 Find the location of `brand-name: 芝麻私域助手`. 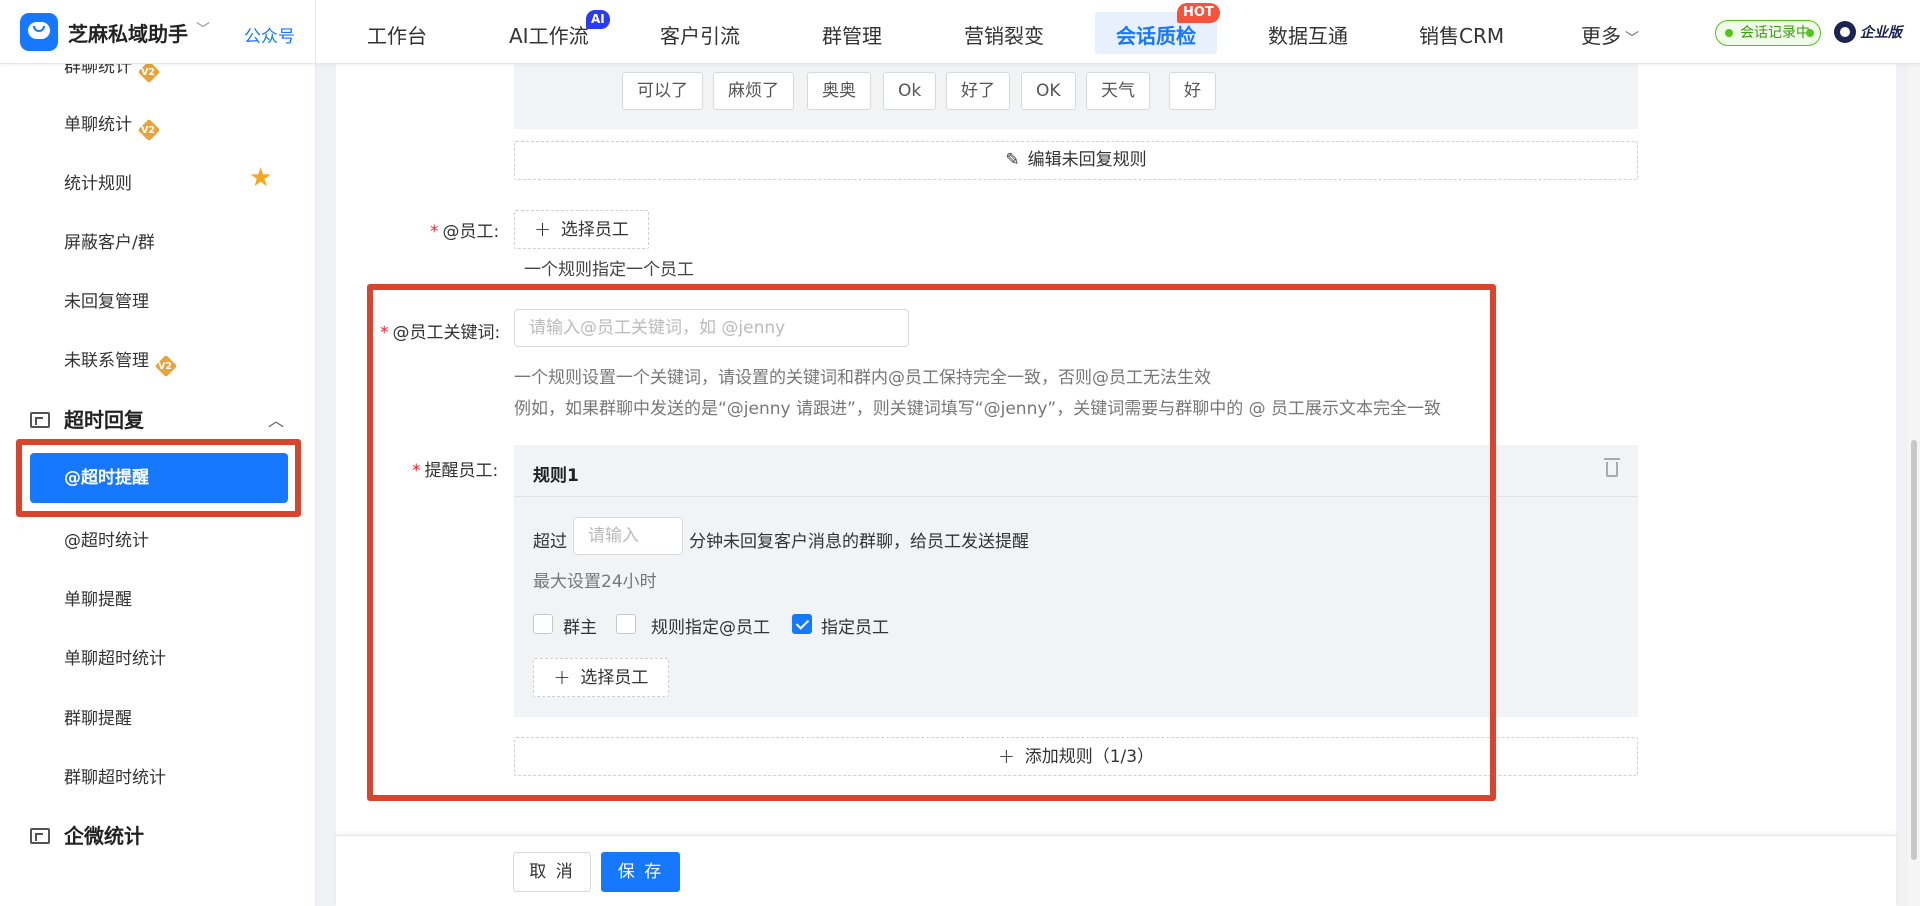

brand-name: 芝麻私域助手 is located at coordinates (128, 32).